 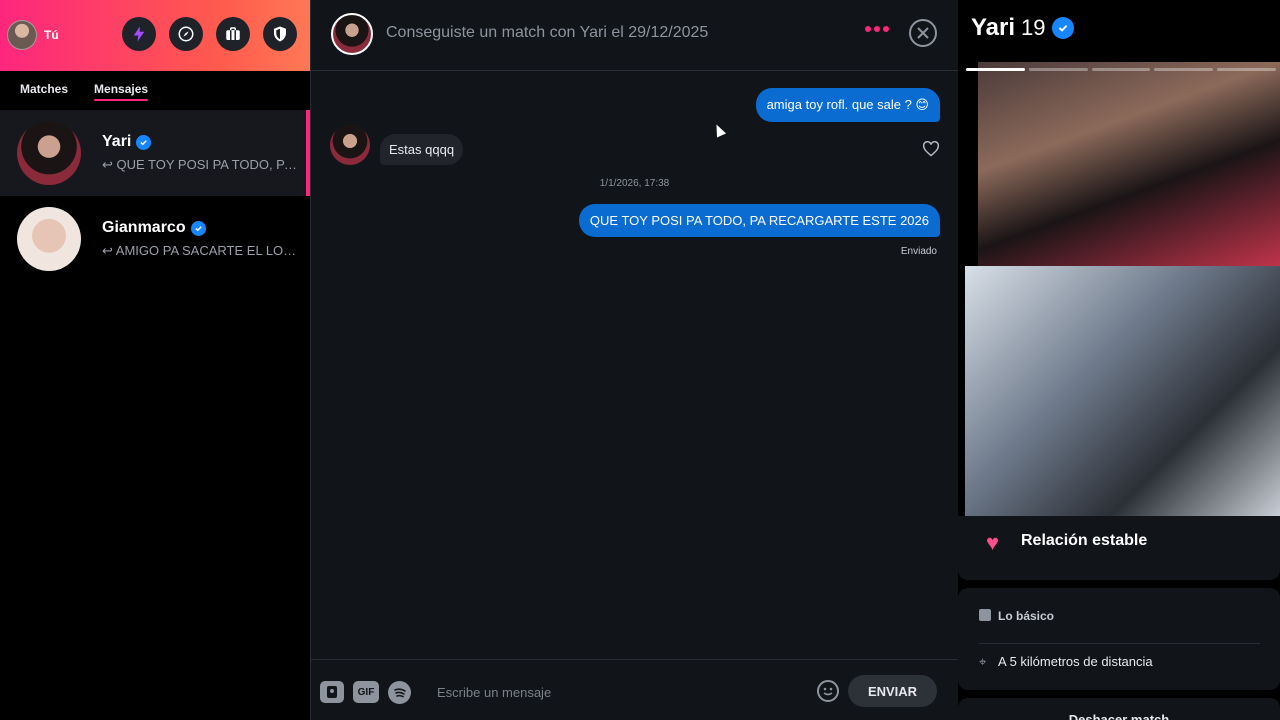 I want to click on spotify-button, so click(x=399, y=692).